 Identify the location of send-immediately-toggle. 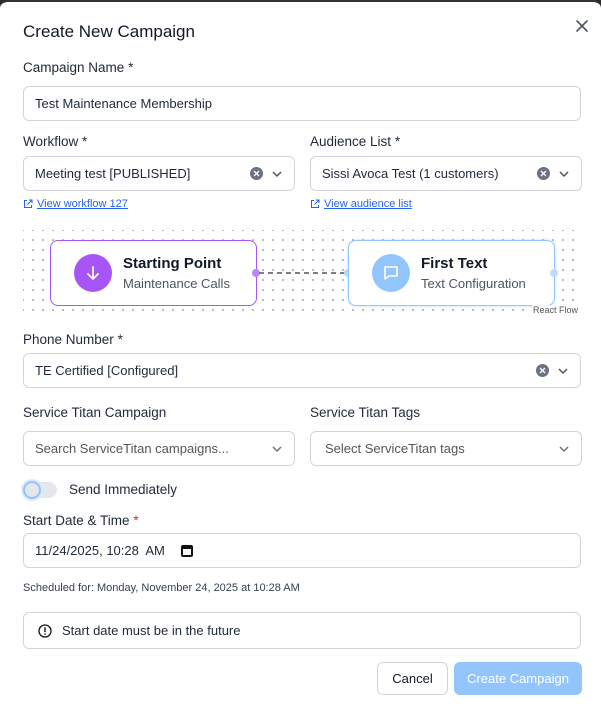
(40, 490).